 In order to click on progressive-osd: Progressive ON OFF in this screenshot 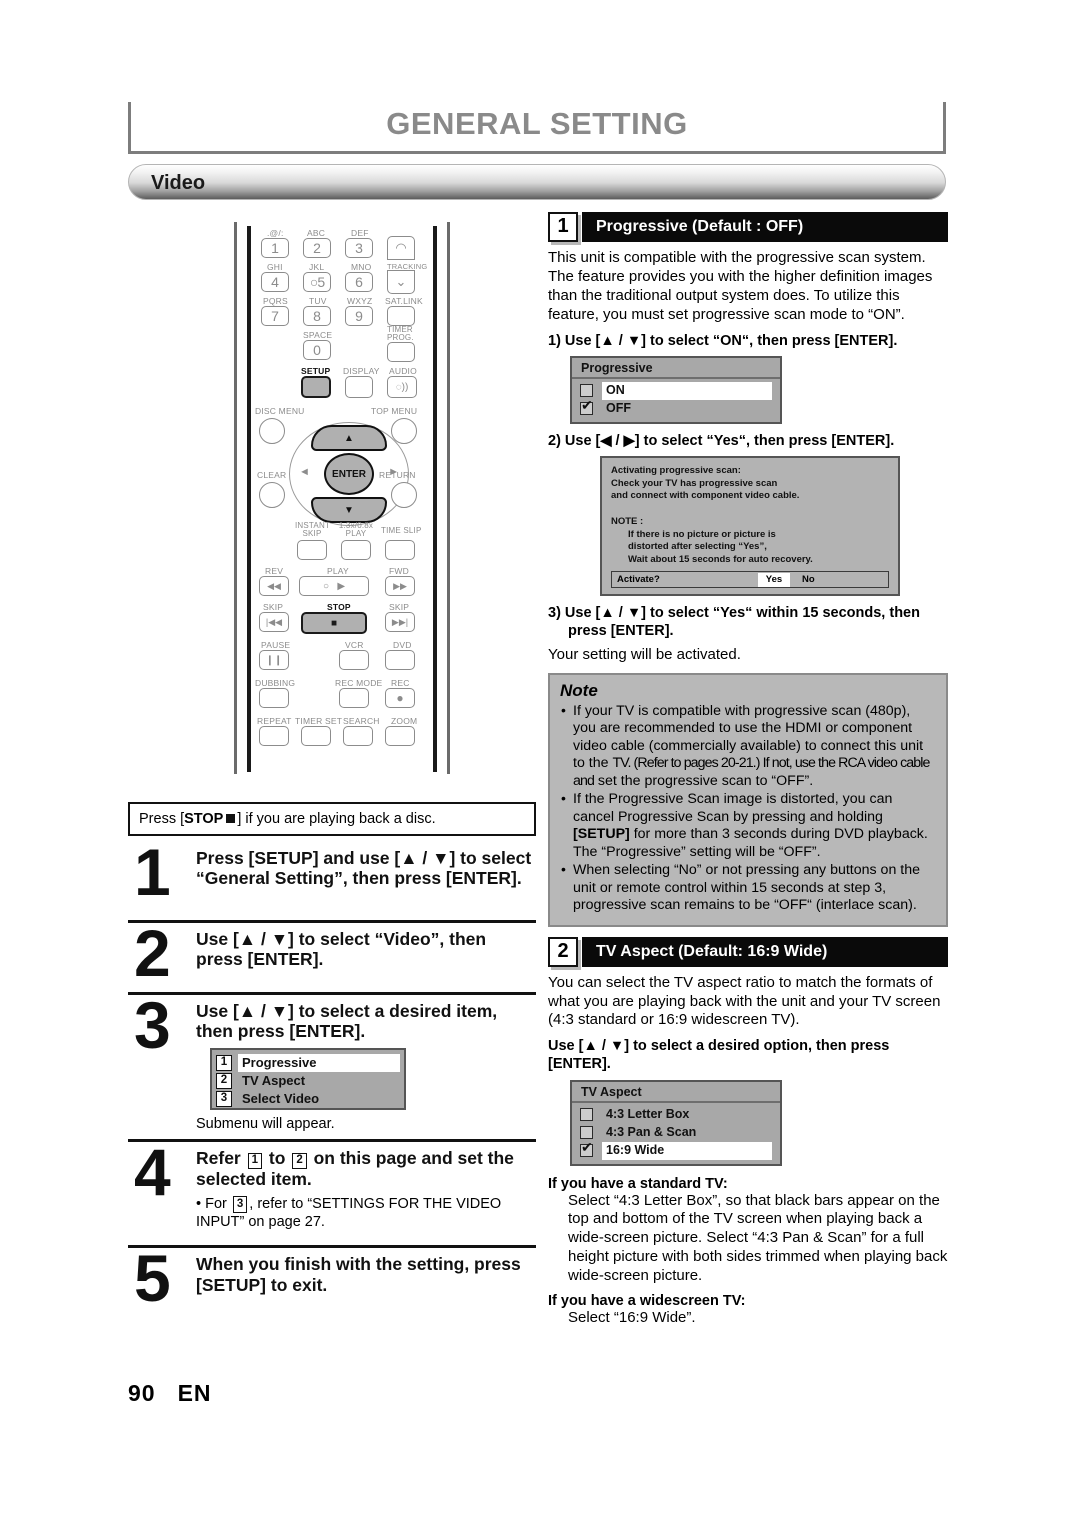, I will do `click(676, 389)`.